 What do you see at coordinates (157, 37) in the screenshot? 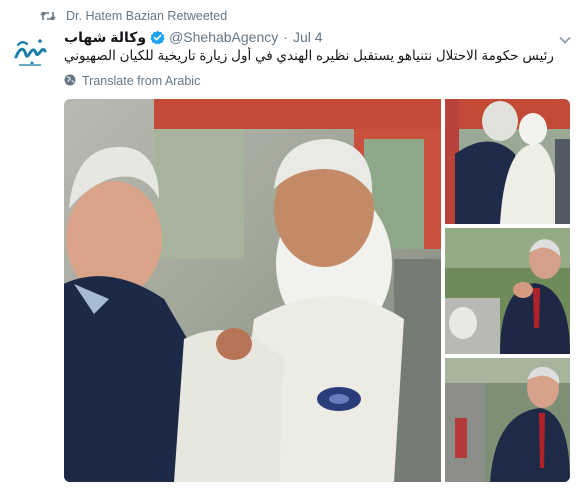
I see `verified-badge-icon` at bounding box center [157, 37].